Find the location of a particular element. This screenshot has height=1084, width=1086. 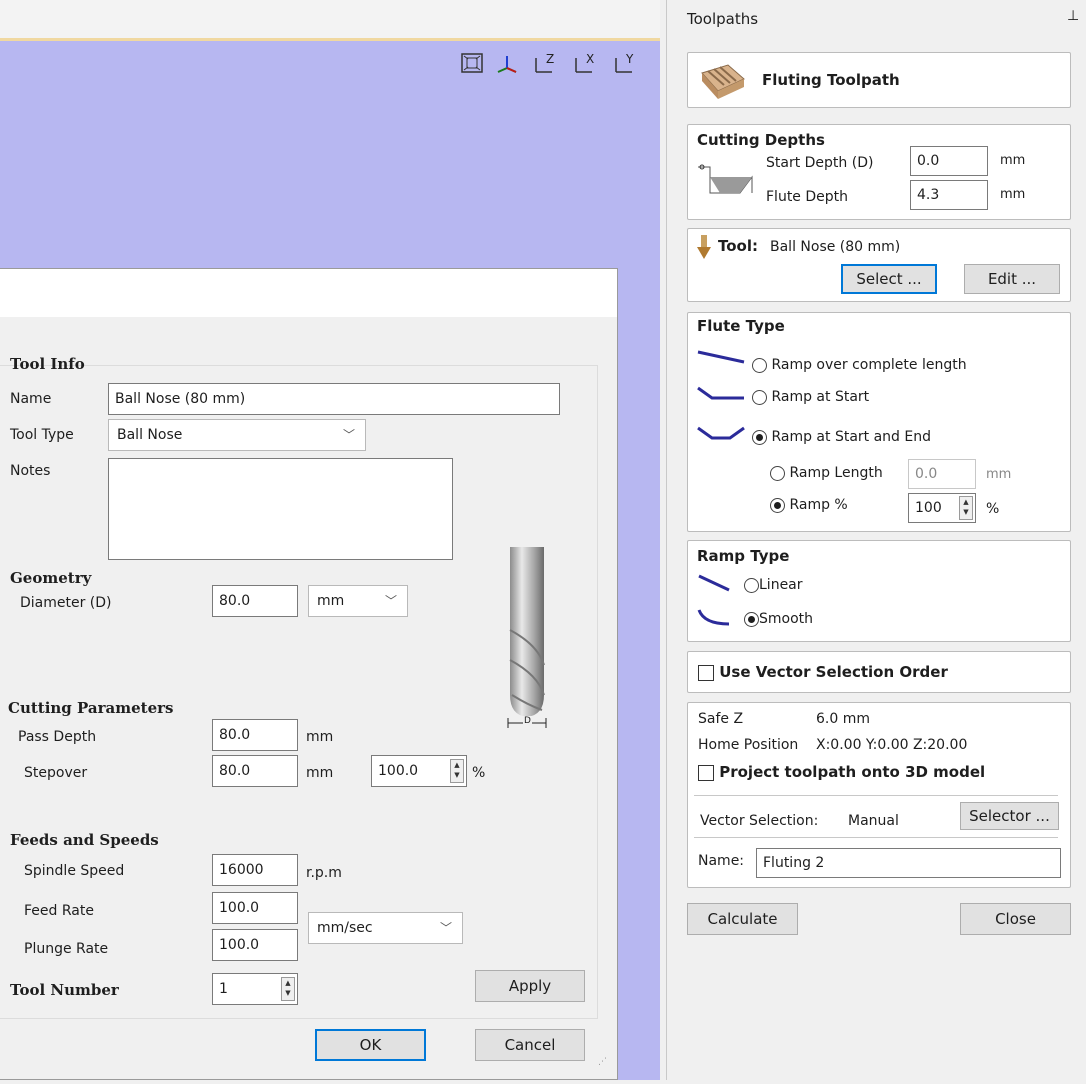

ramp-complete-label: Ramp over complete length is located at coordinates (869, 365).